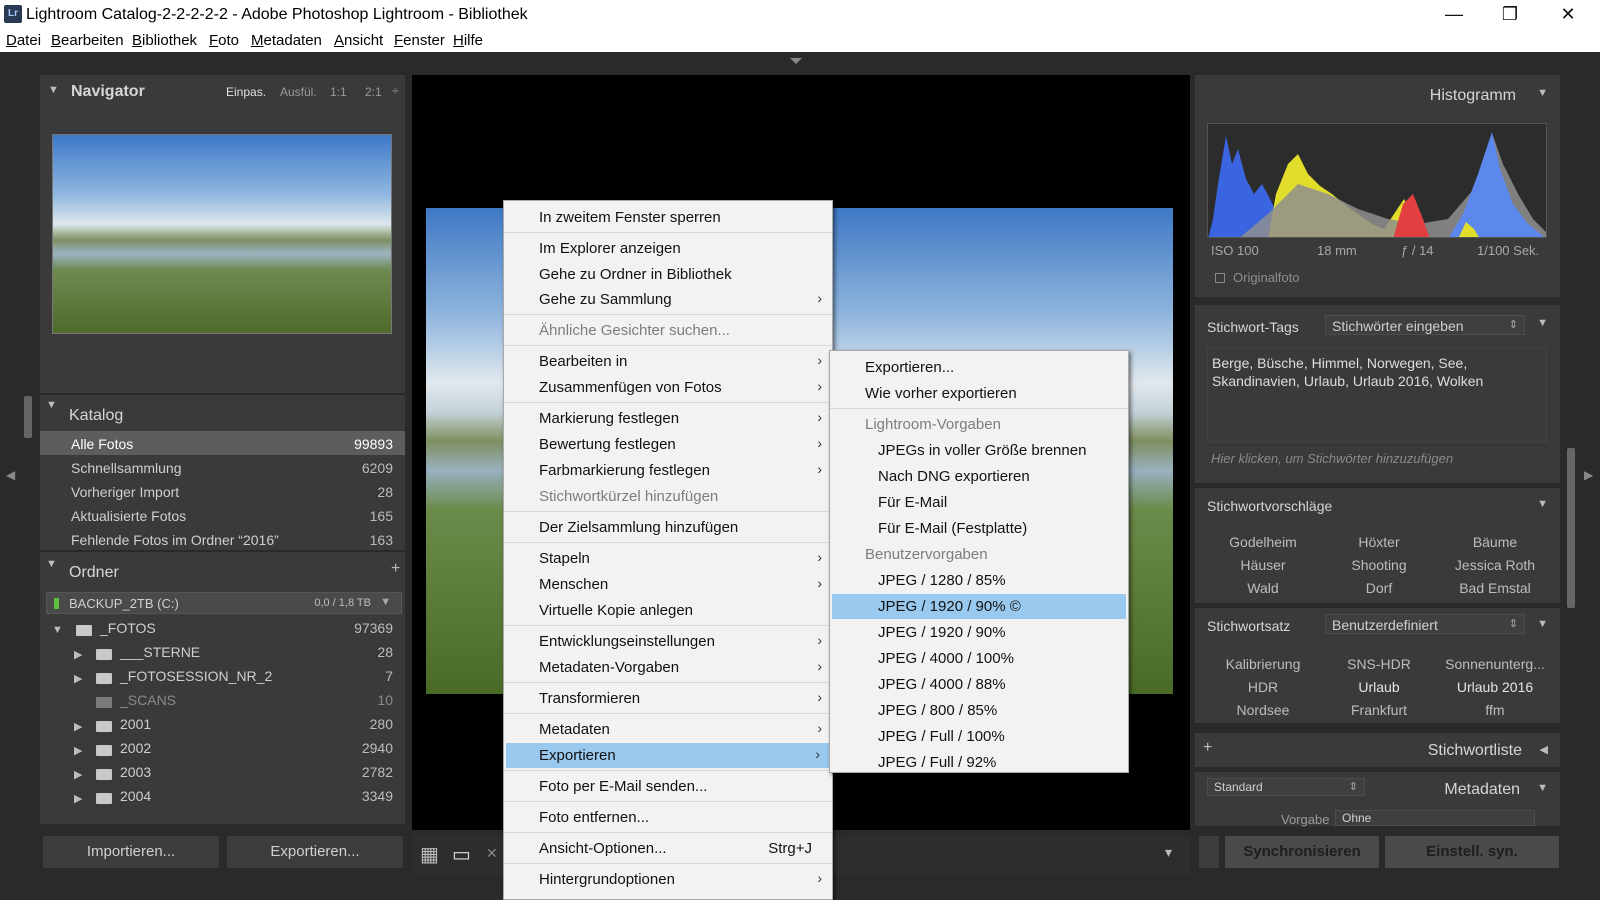 This screenshot has width=1600, height=900. What do you see at coordinates (1544, 749) in the screenshot?
I see `expand-triangle-icon: ◀` at bounding box center [1544, 749].